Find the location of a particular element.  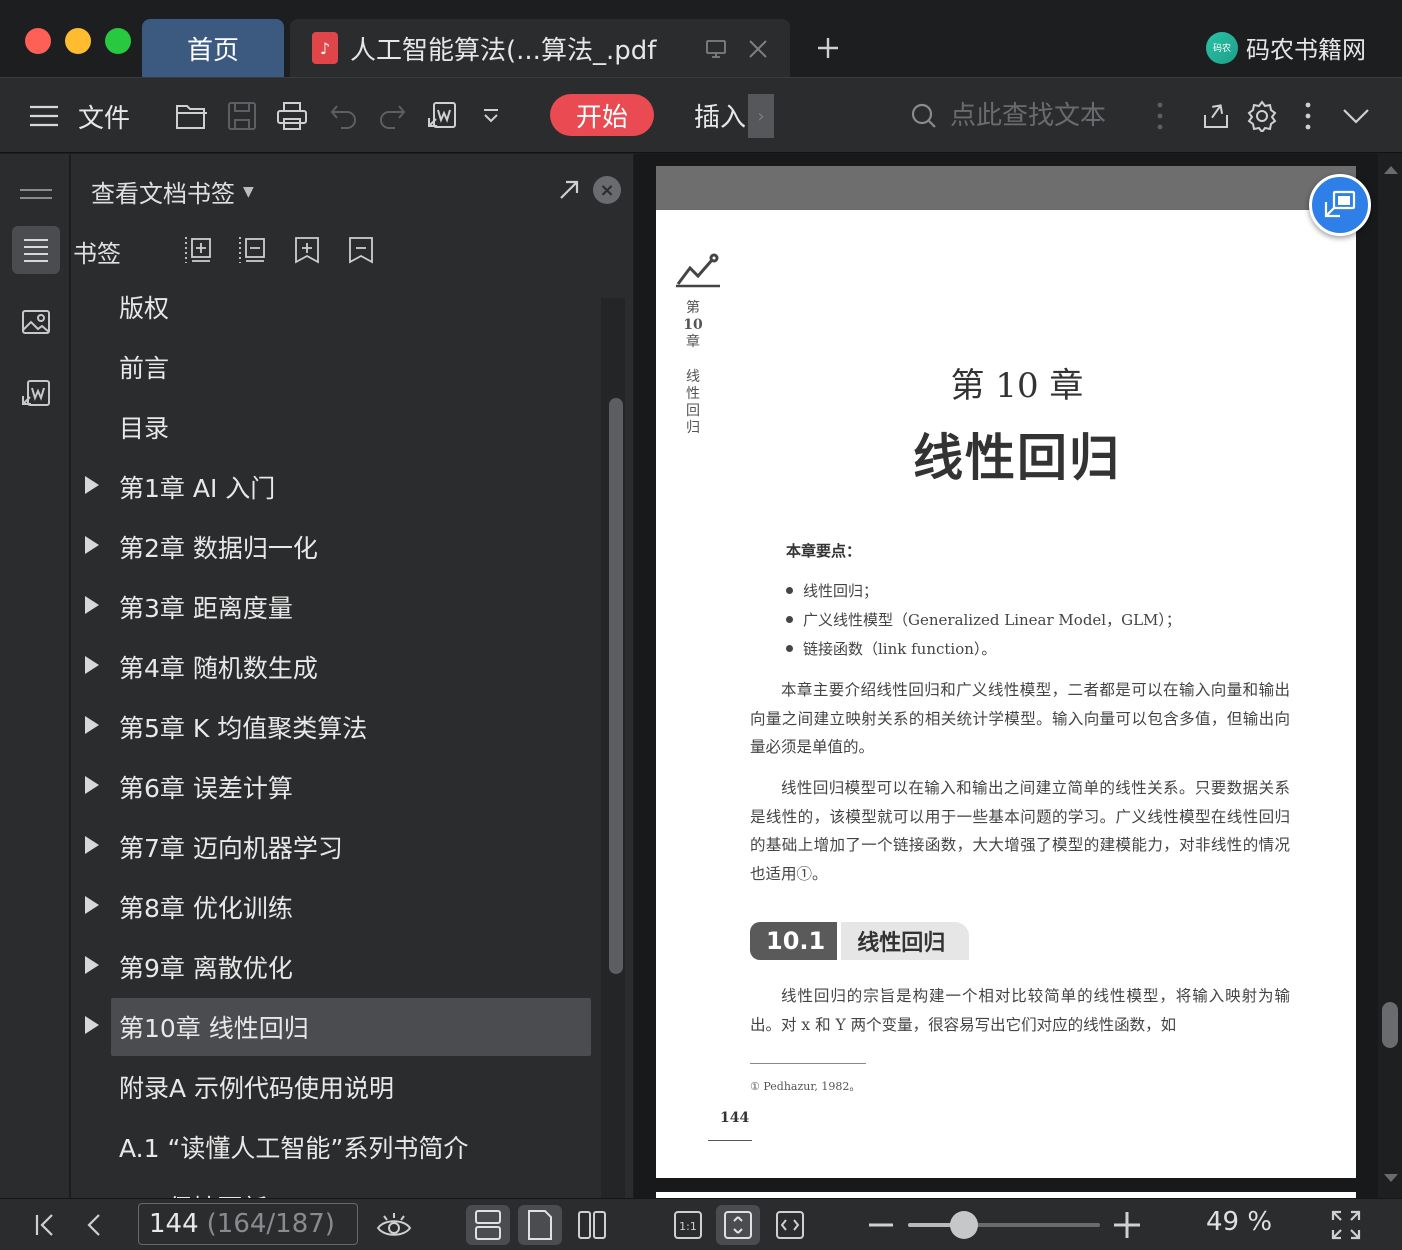

bookmark-item: 第4章 随机数生成 is located at coordinates (338, 667).